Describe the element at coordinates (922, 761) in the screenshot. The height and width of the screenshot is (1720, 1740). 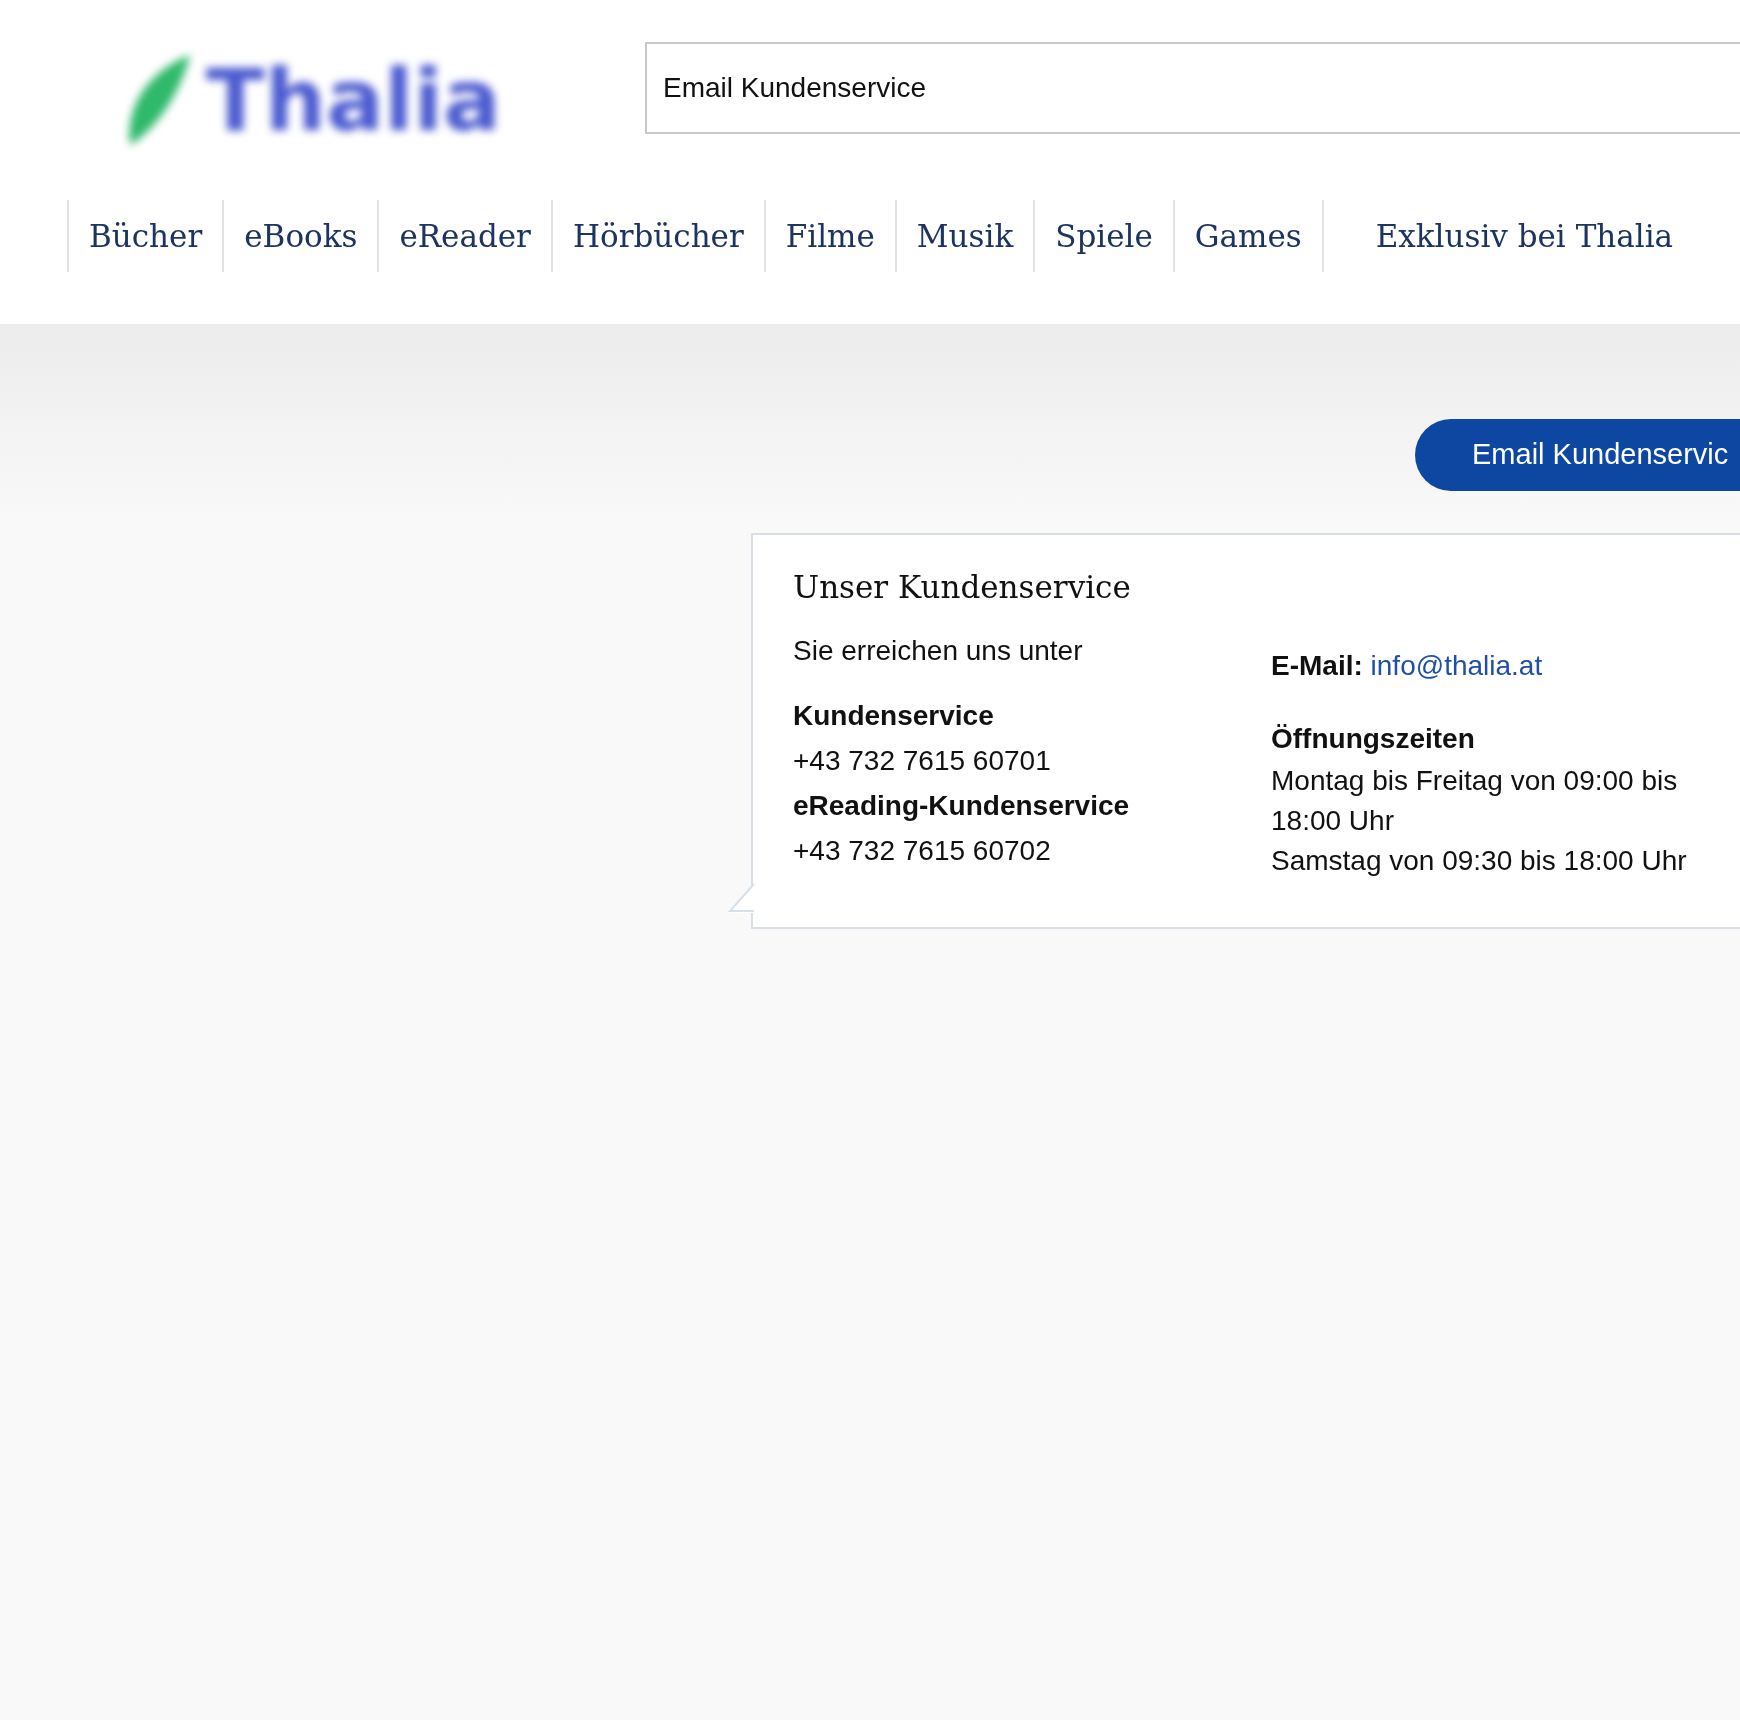
I see `phone-number: +43 732 7615 60701` at that location.